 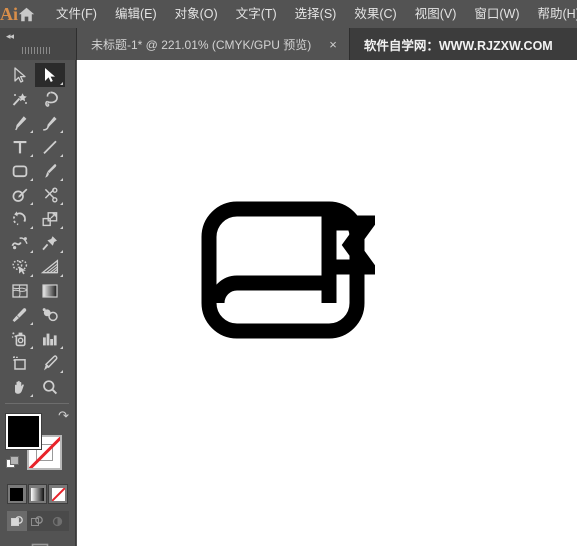 I want to click on hand-tool, so click(x=20, y=387).